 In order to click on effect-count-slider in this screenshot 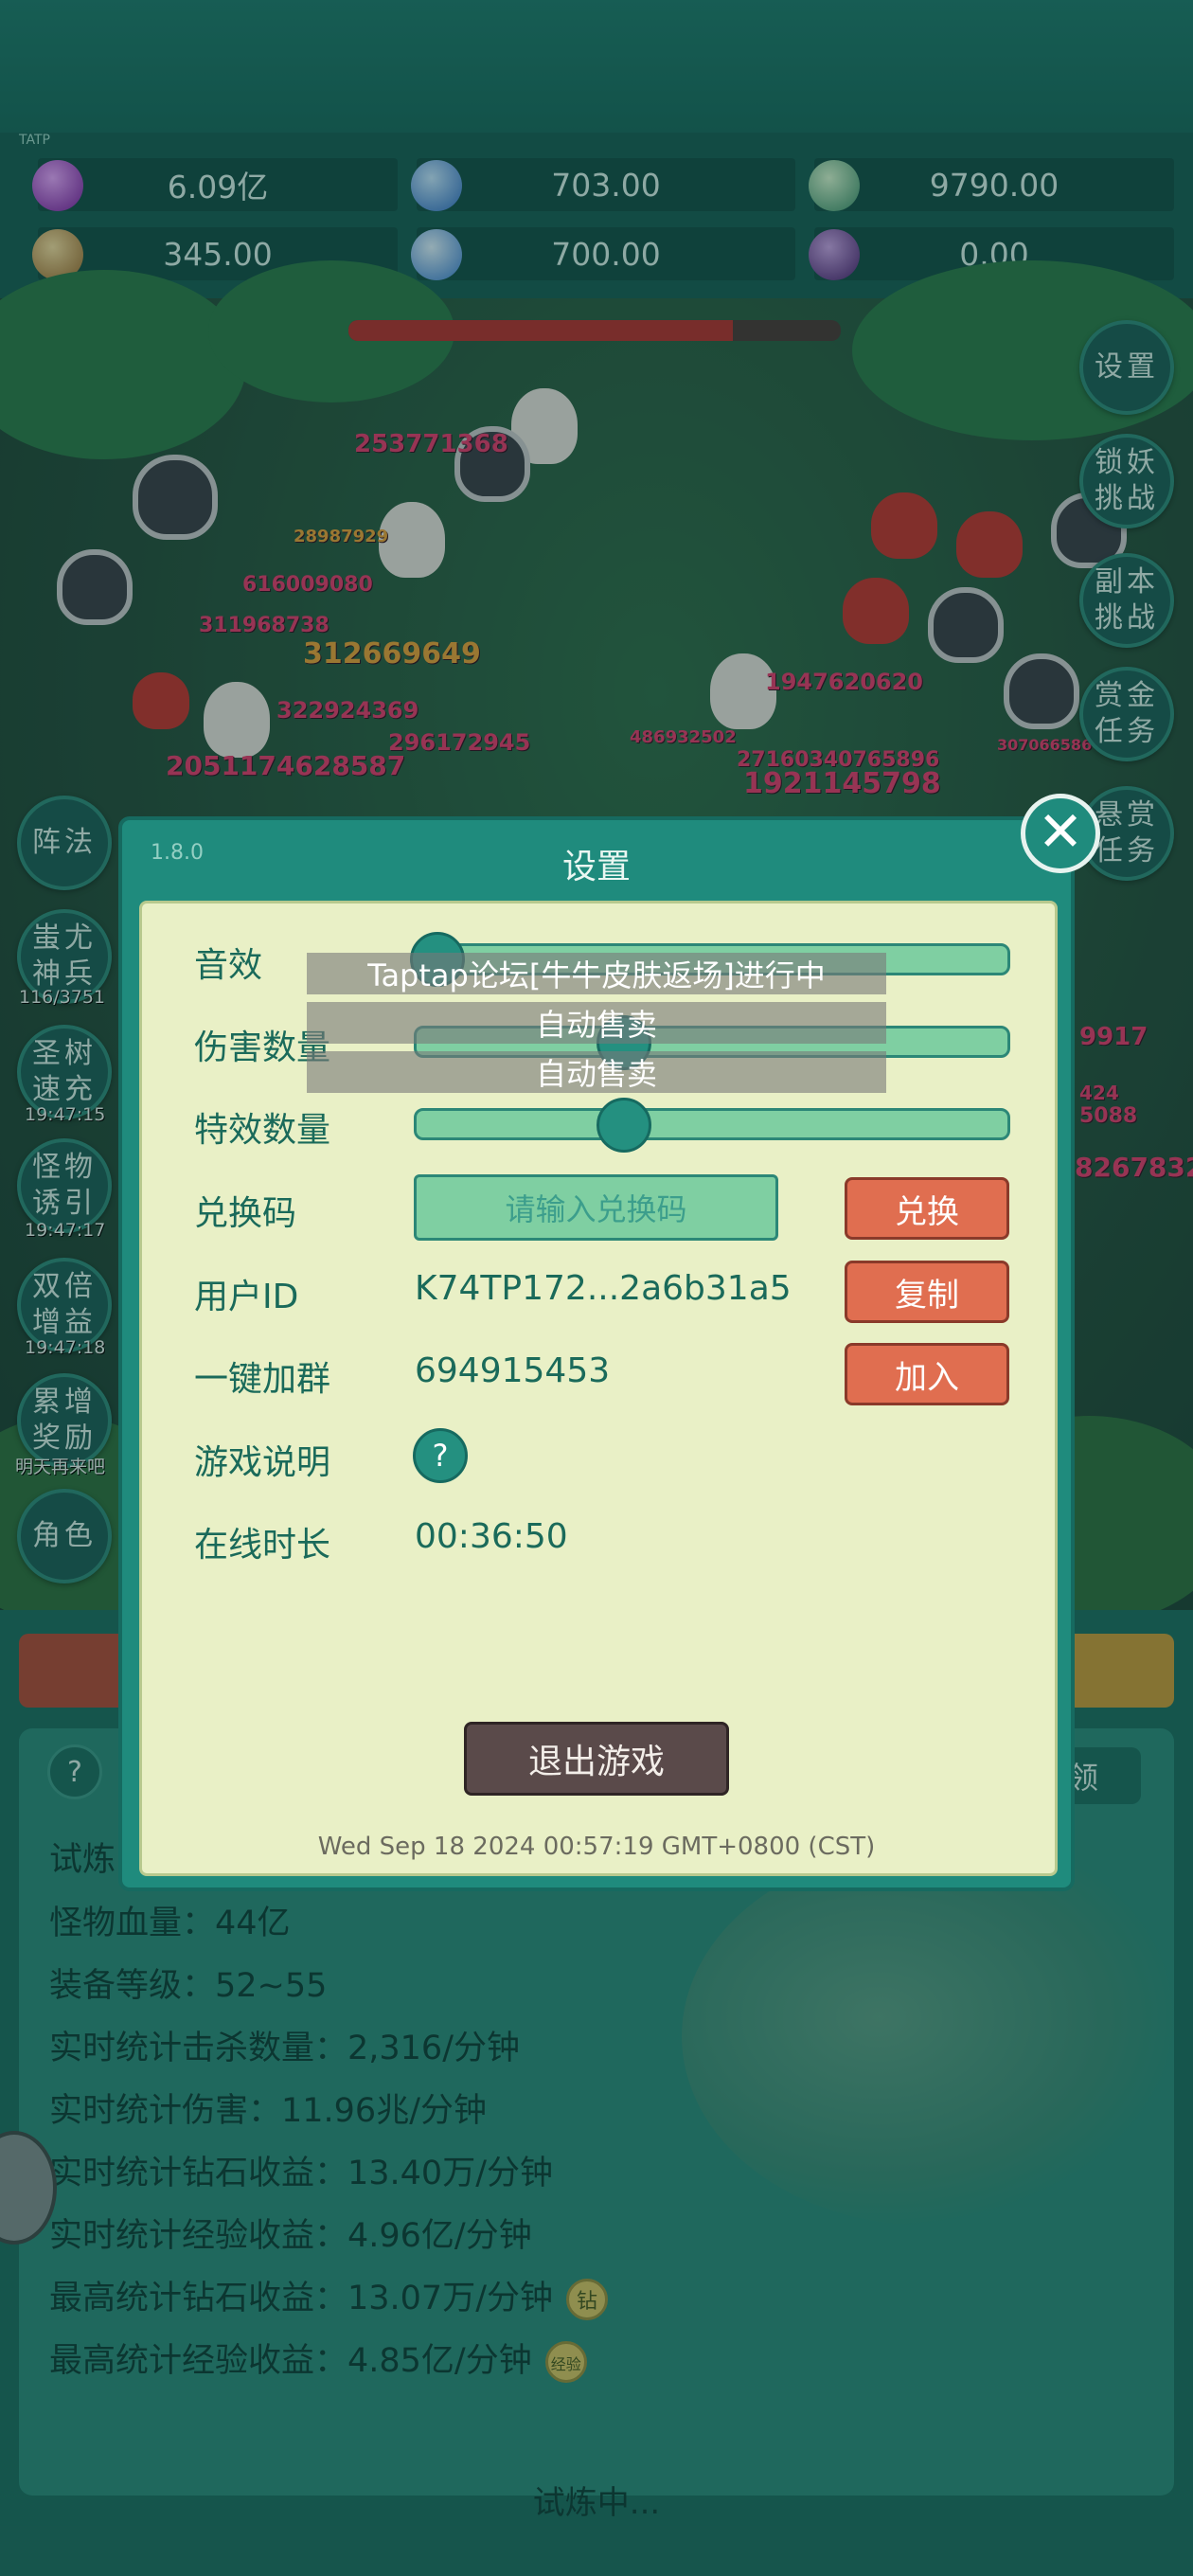, I will do `click(712, 1124)`.